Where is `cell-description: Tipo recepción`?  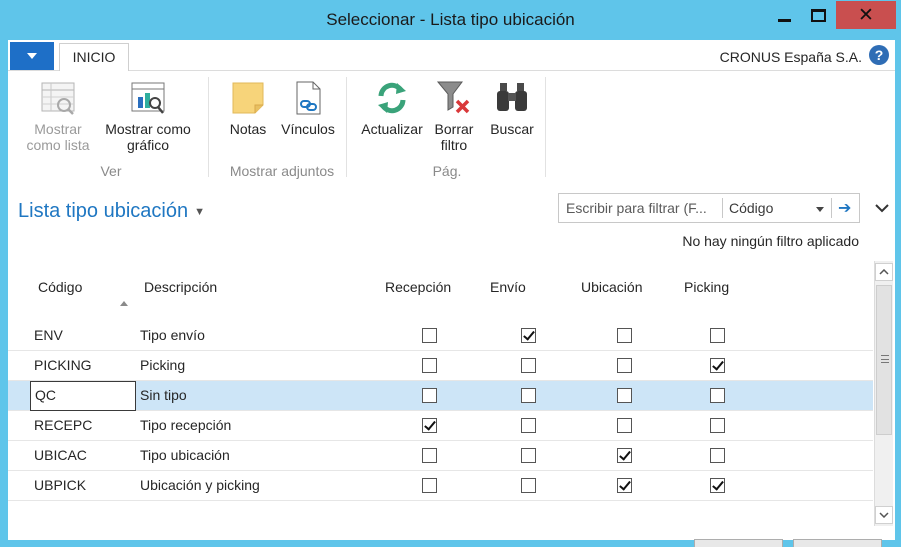
cell-description: Tipo recepción is located at coordinates (186, 425).